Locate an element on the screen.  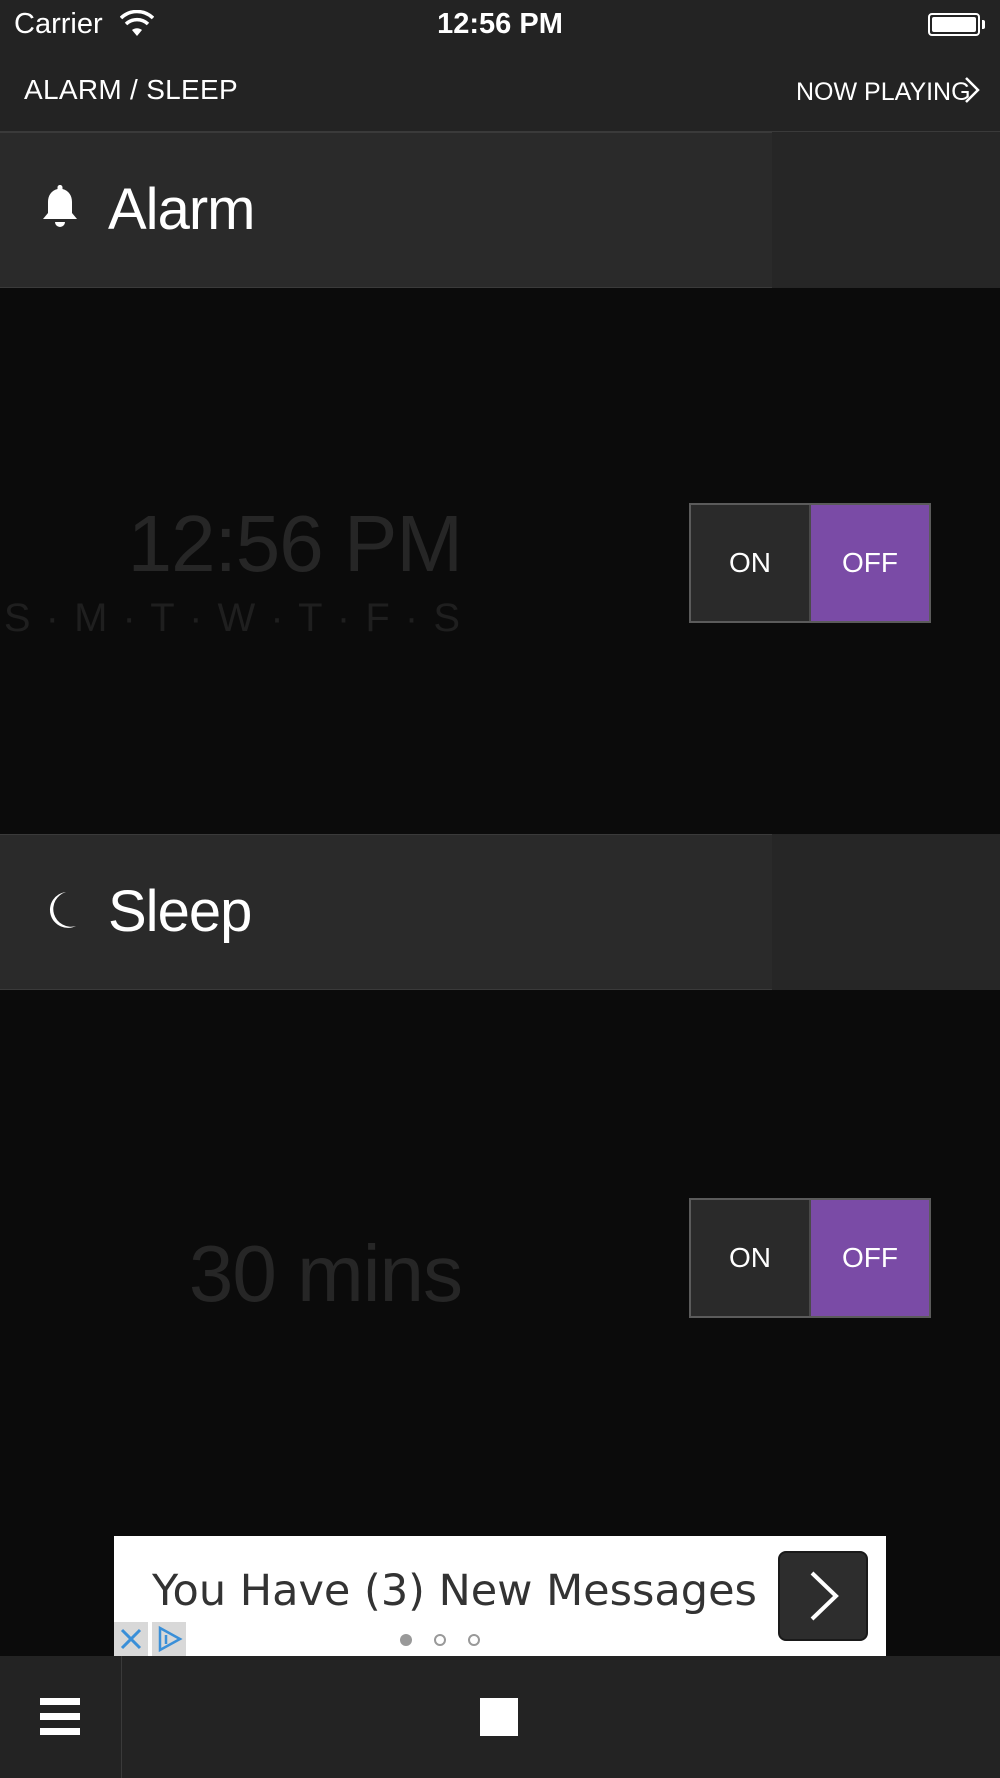
battery-tip is located at coordinates (983, 24).